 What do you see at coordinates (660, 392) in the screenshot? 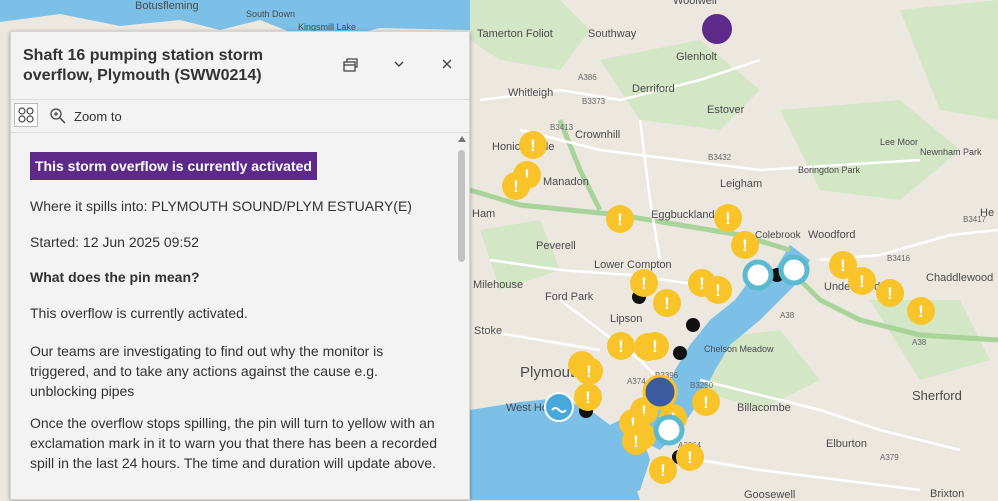
I see `selected-pin` at bounding box center [660, 392].